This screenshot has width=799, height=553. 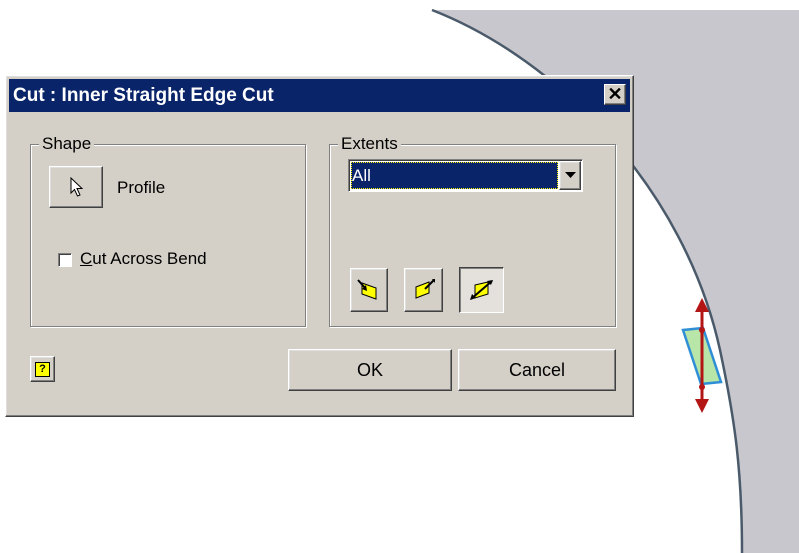 I want to click on help-button: ?, so click(x=42, y=369).